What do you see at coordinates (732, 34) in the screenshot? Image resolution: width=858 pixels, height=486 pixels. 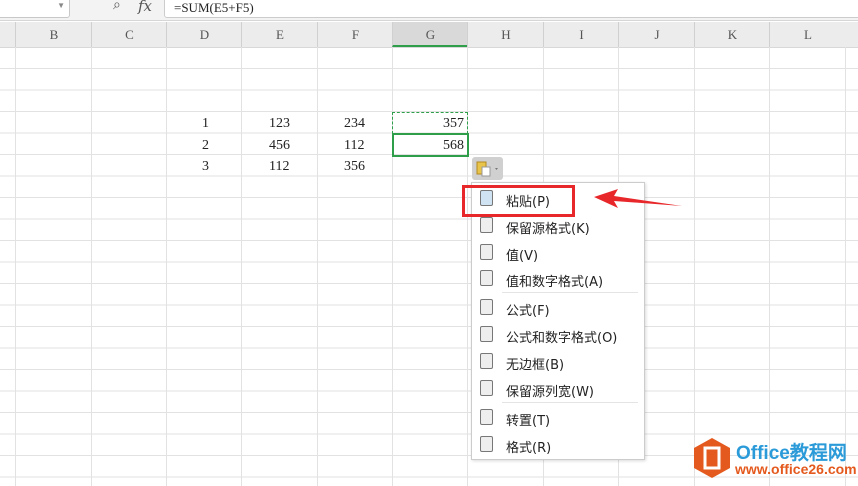 I see `column-header-k: K` at bounding box center [732, 34].